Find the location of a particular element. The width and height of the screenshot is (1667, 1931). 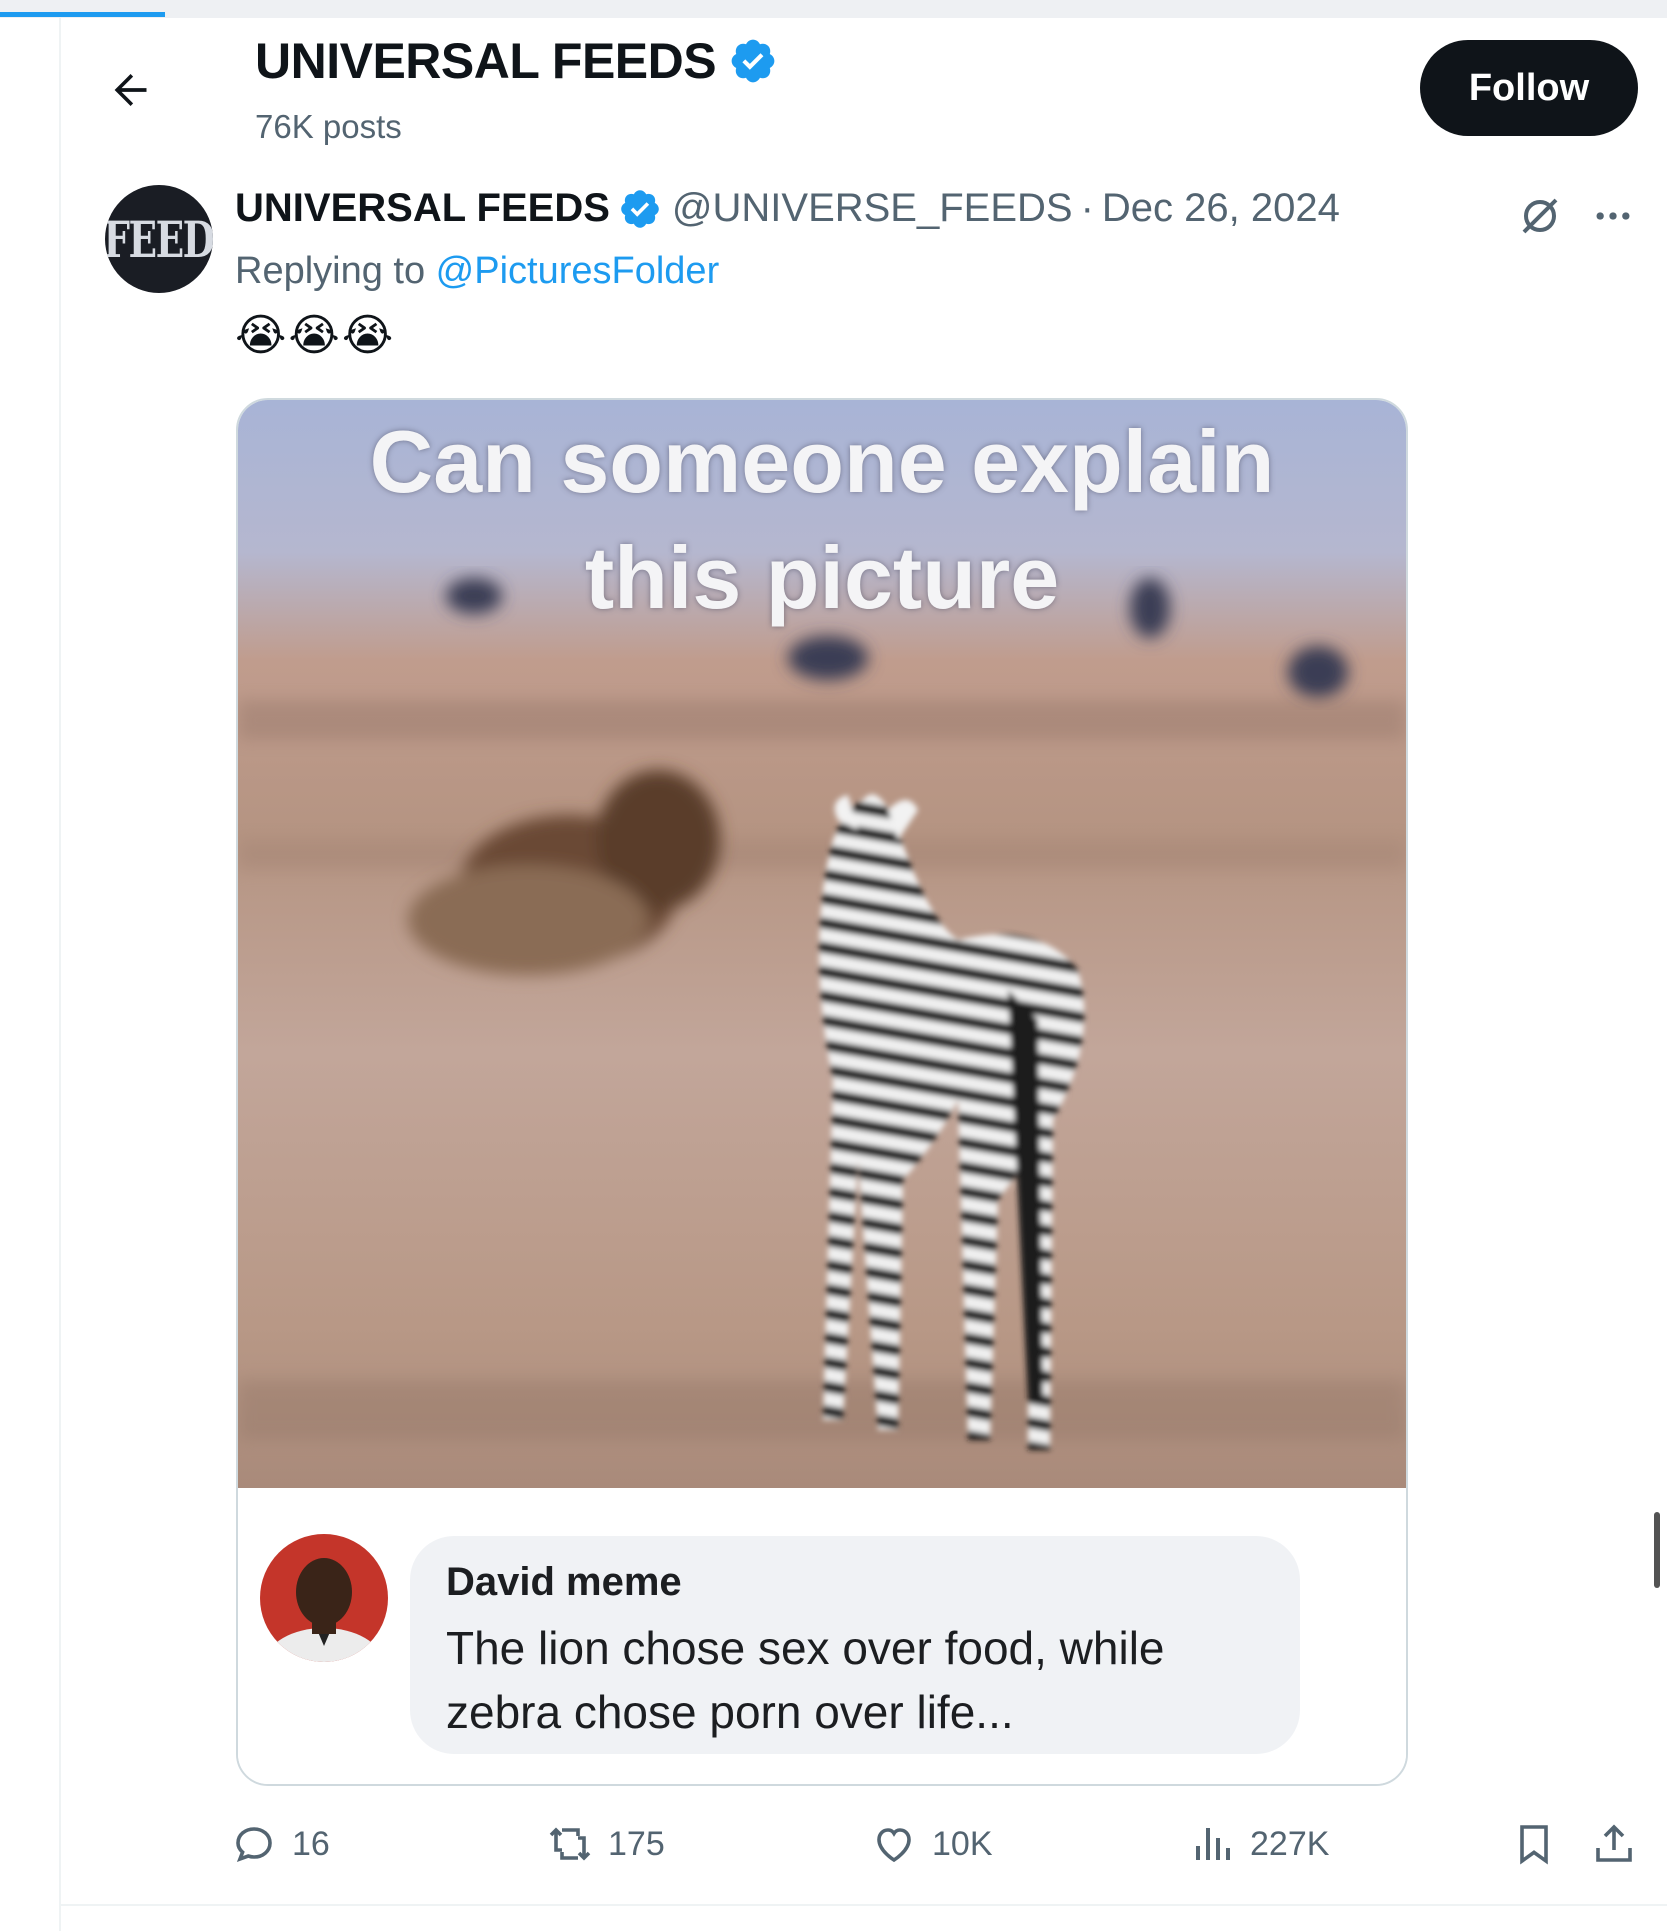

posts-count: 76K posts is located at coordinates (328, 126).